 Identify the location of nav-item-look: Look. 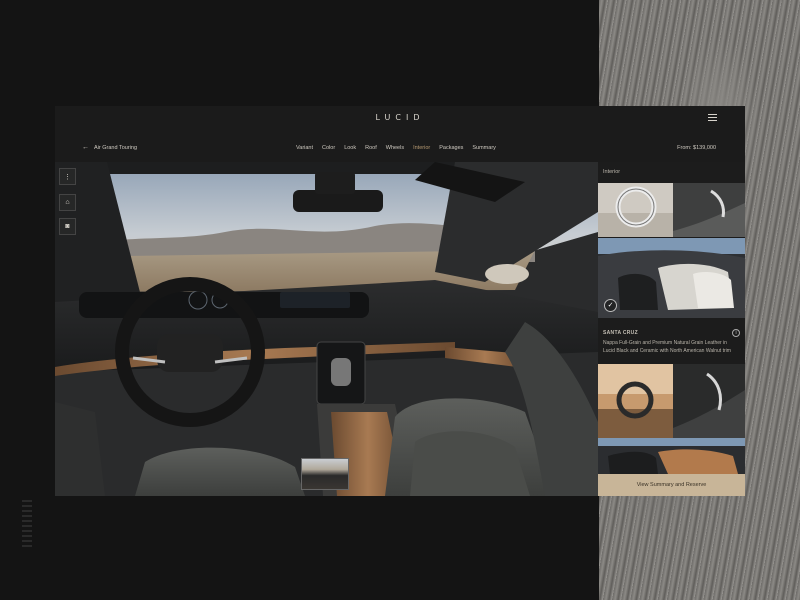
(350, 148).